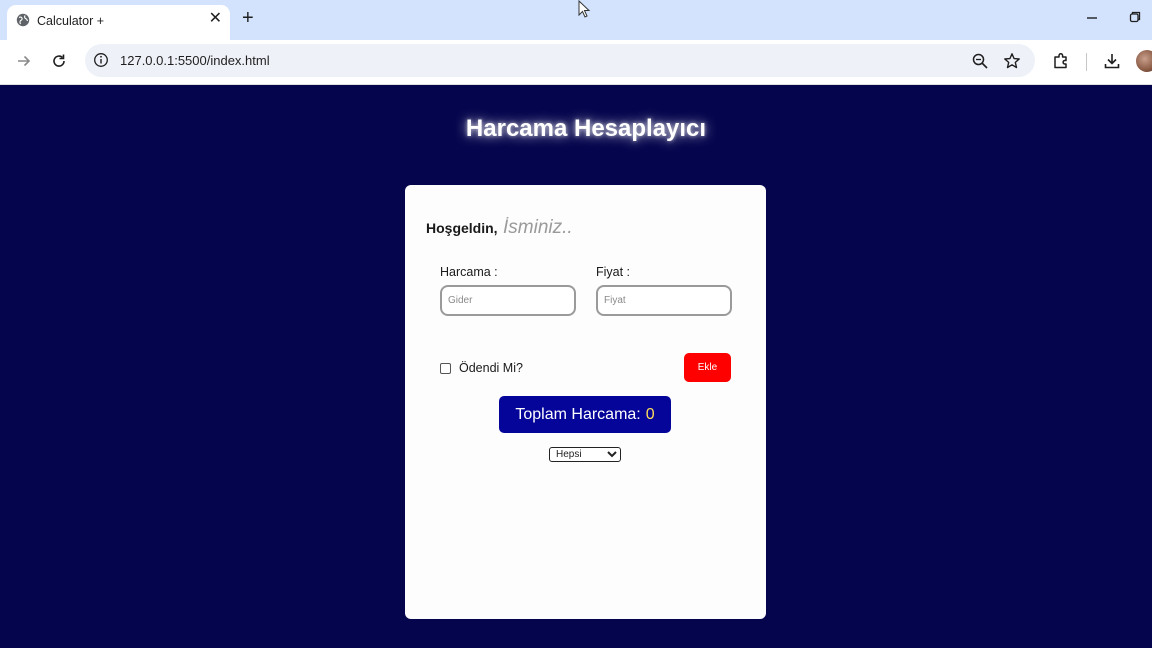 This screenshot has width=1152, height=648. What do you see at coordinates (1144, 61) in the screenshot?
I see `profile-avatar` at bounding box center [1144, 61].